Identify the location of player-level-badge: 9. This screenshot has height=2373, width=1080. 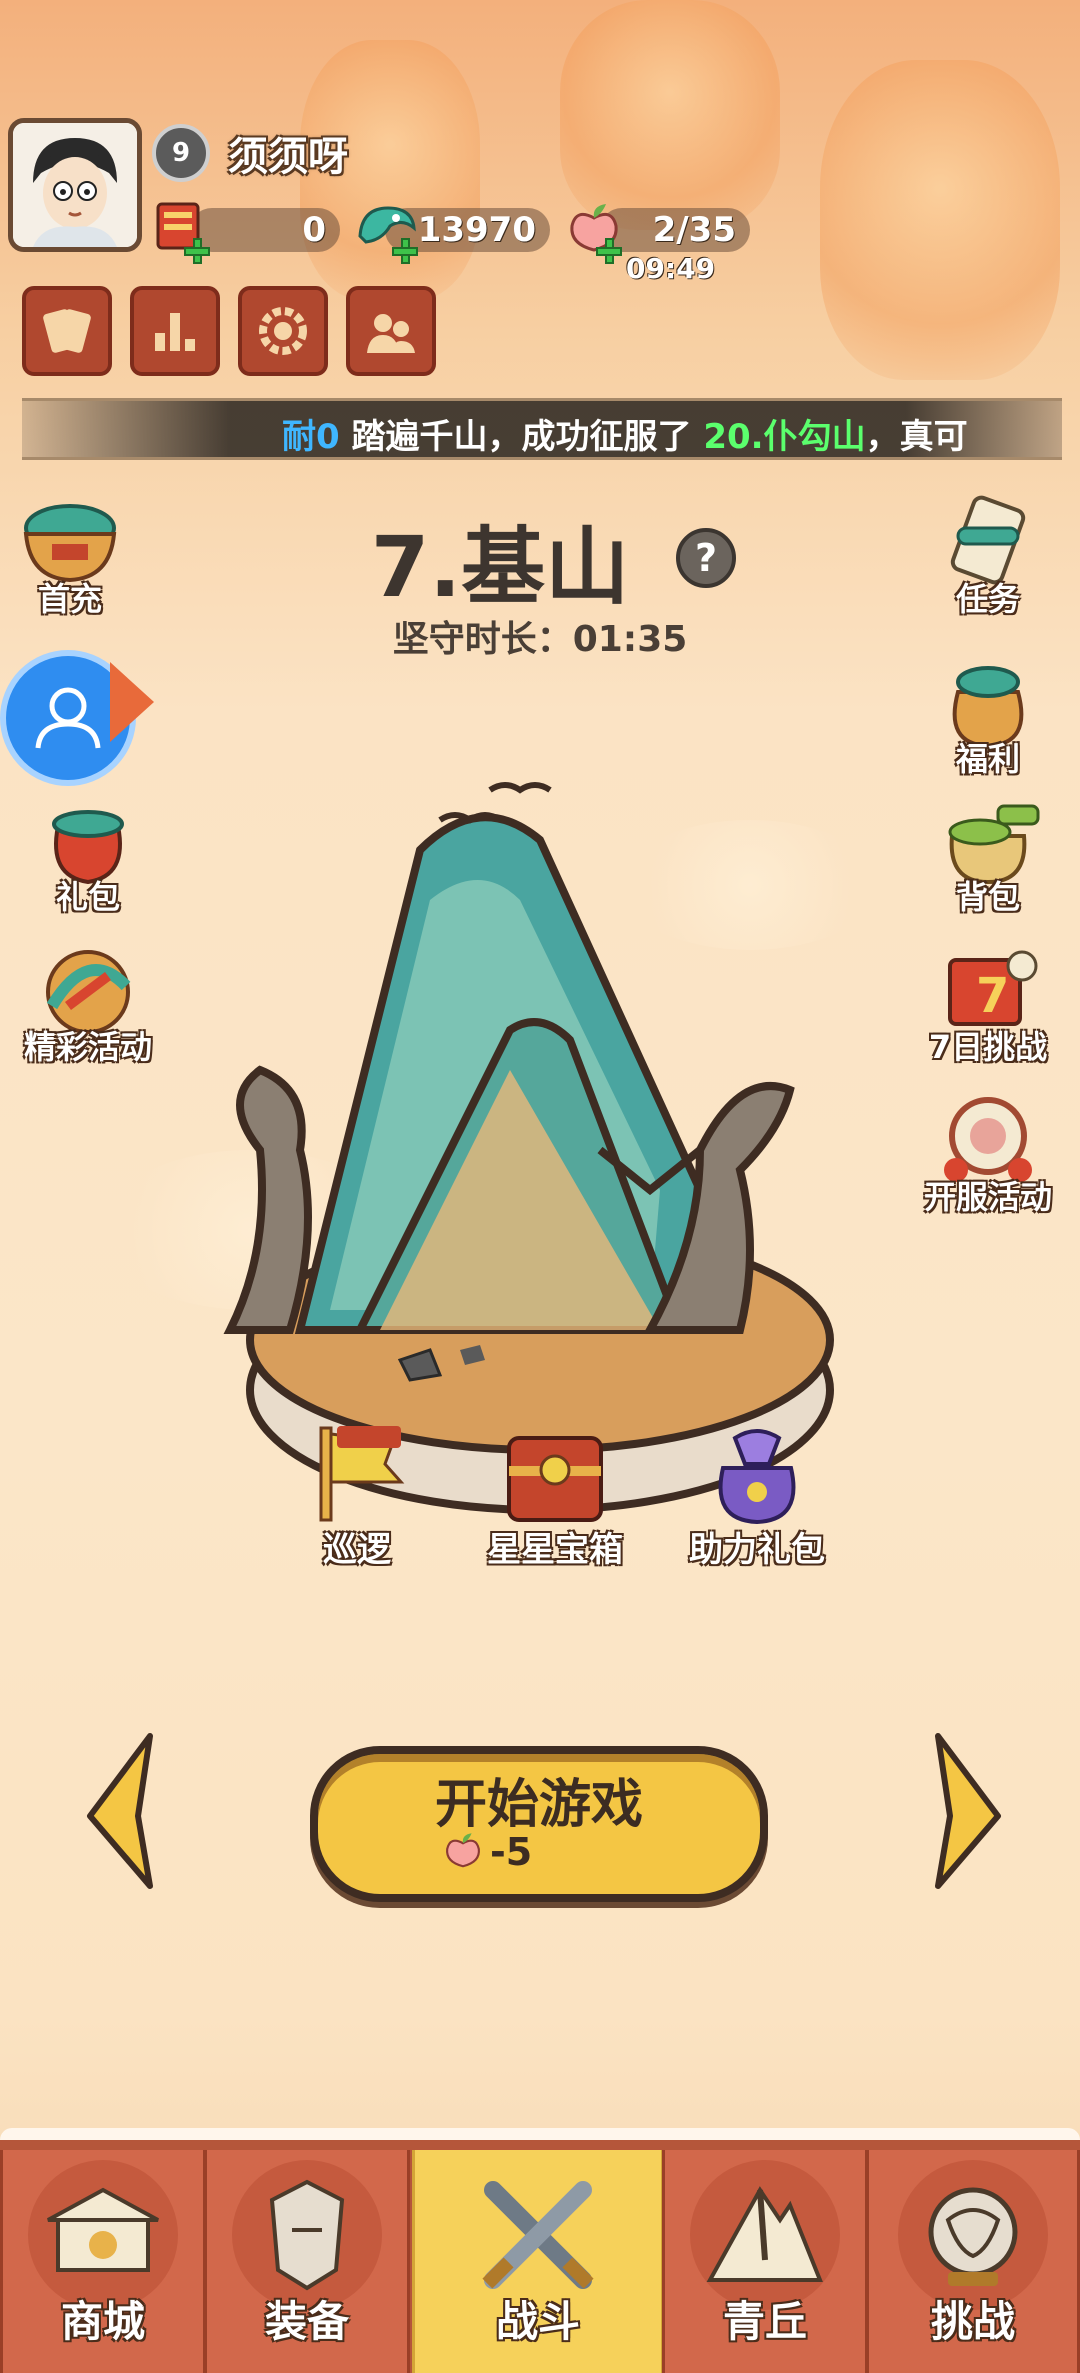
(181, 153).